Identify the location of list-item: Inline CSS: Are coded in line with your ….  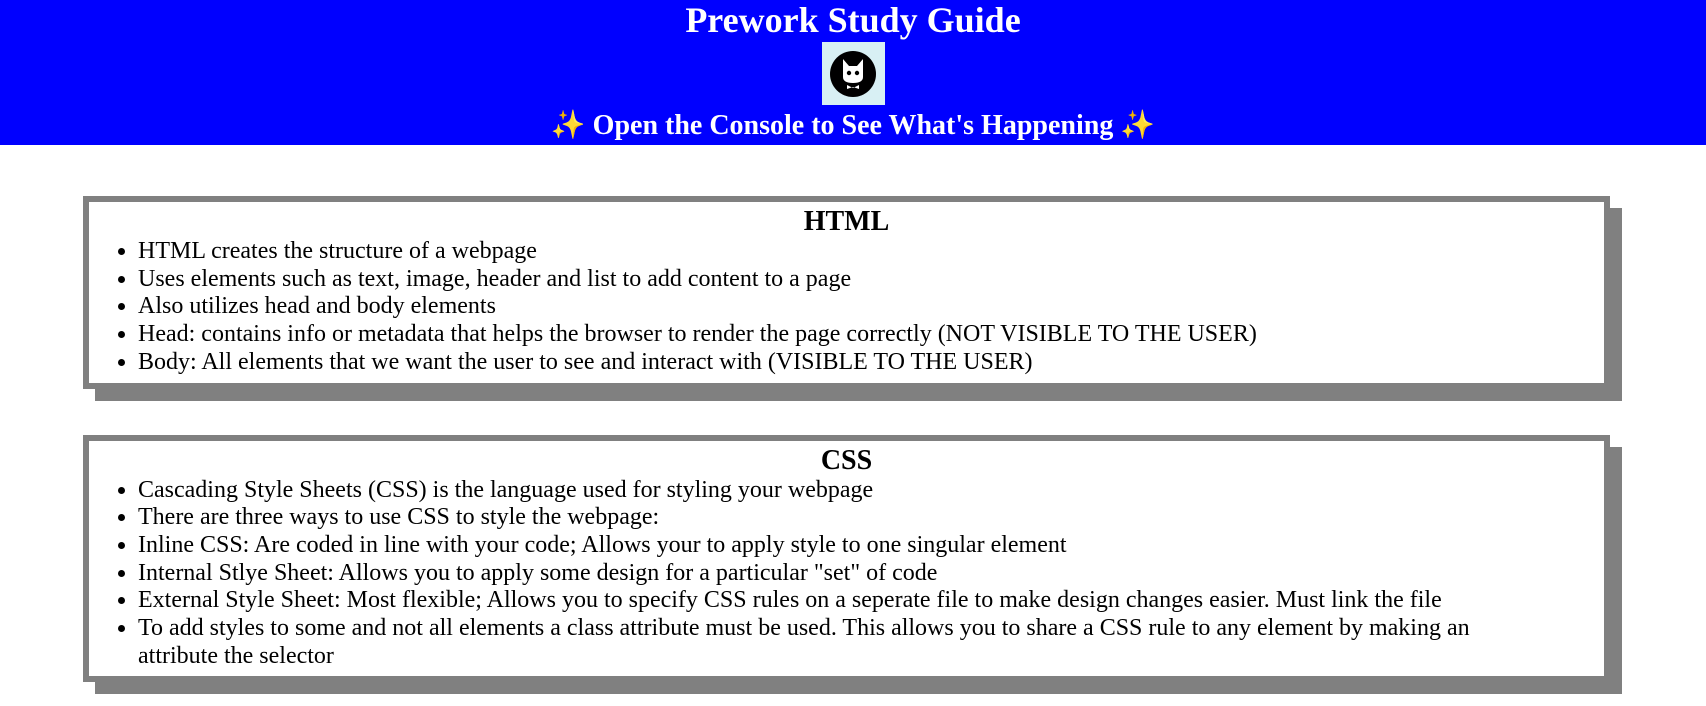
(871, 546).